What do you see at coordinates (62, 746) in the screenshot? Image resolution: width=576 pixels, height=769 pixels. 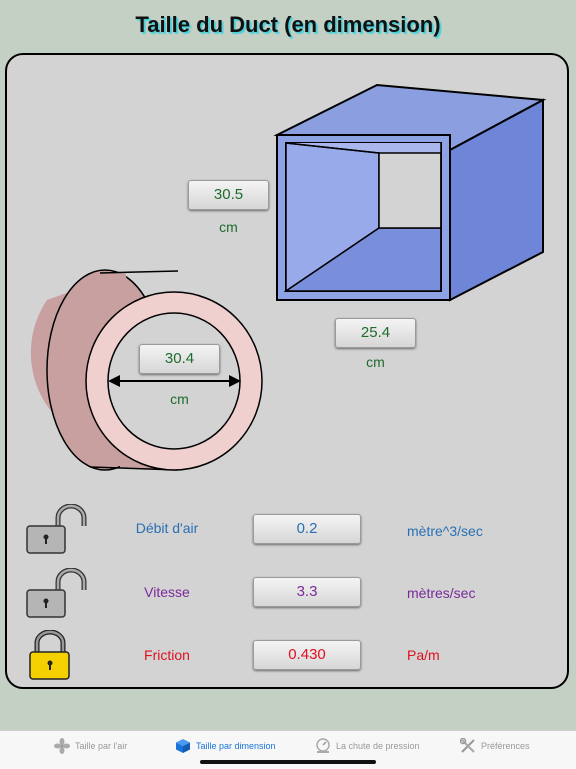 I see `fan-icon` at bounding box center [62, 746].